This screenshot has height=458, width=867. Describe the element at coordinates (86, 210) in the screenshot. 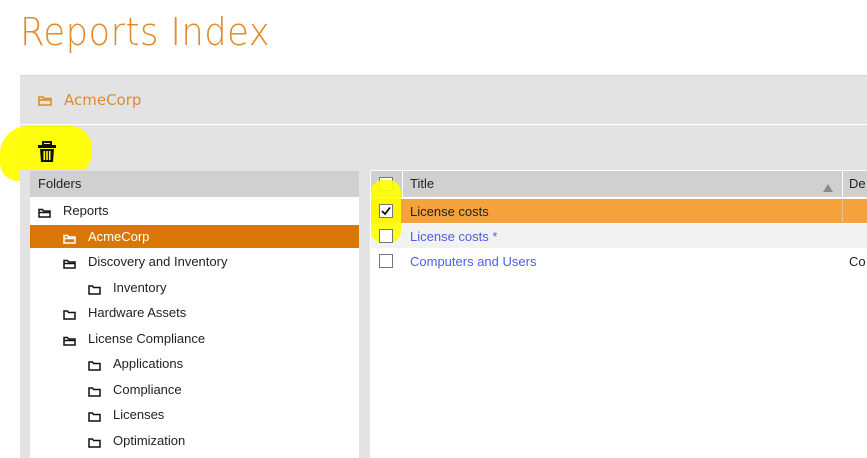

I see `folder-tree-label: Reports` at that location.